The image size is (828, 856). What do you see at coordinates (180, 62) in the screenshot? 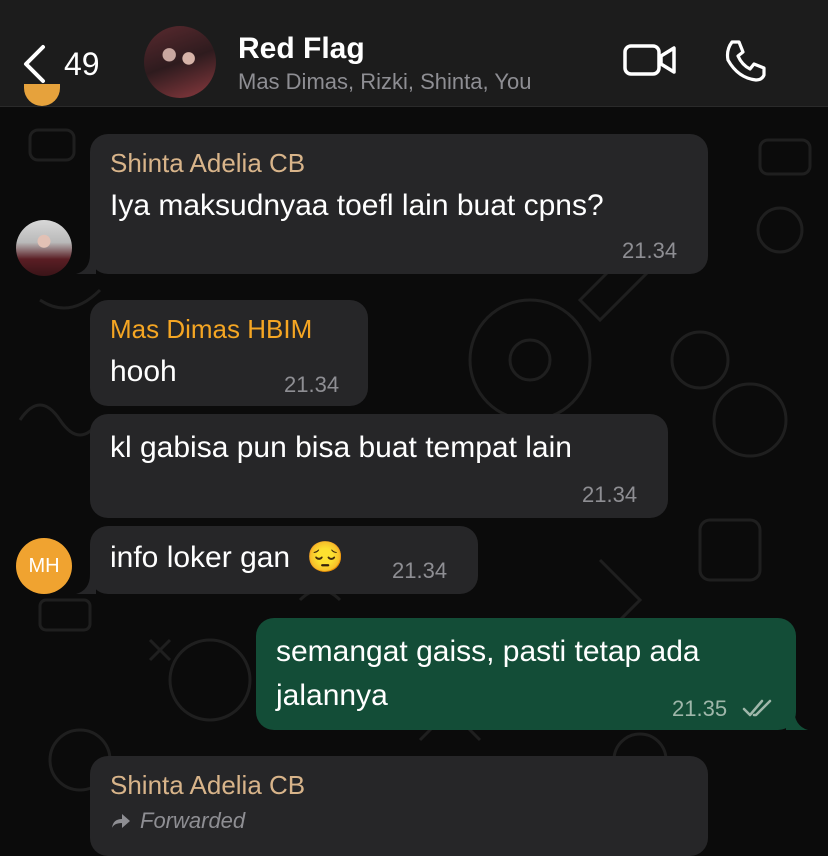
I see `group-avatar` at bounding box center [180, 62].